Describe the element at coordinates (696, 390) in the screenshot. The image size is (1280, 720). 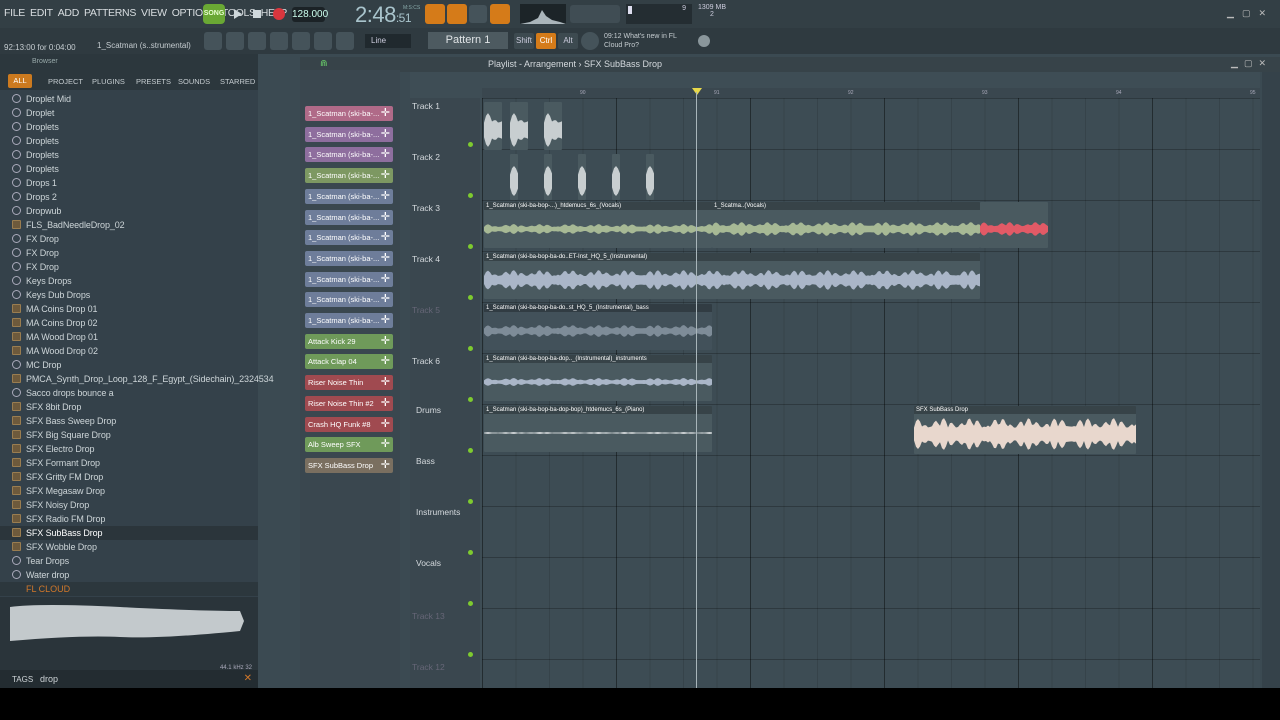
I see `playhead` at that location.